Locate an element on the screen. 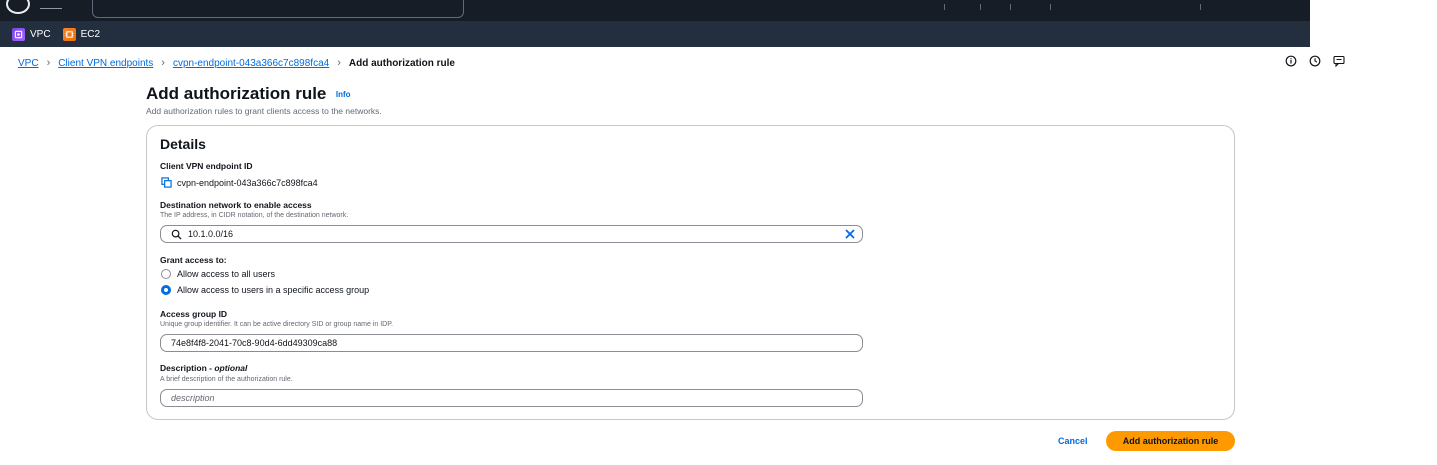  info-icon is located at coordinates (1291, 61).